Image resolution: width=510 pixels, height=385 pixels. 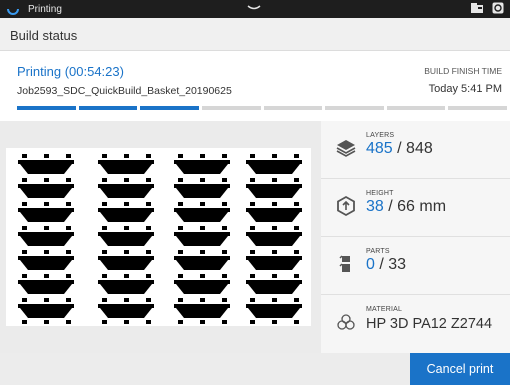 What do you see at coordinates (124, 91) in the screenshot?
I see `job-name: Job2593_SDC_QuickBuild_Basket_20190625` at bounding box center [124, 91].